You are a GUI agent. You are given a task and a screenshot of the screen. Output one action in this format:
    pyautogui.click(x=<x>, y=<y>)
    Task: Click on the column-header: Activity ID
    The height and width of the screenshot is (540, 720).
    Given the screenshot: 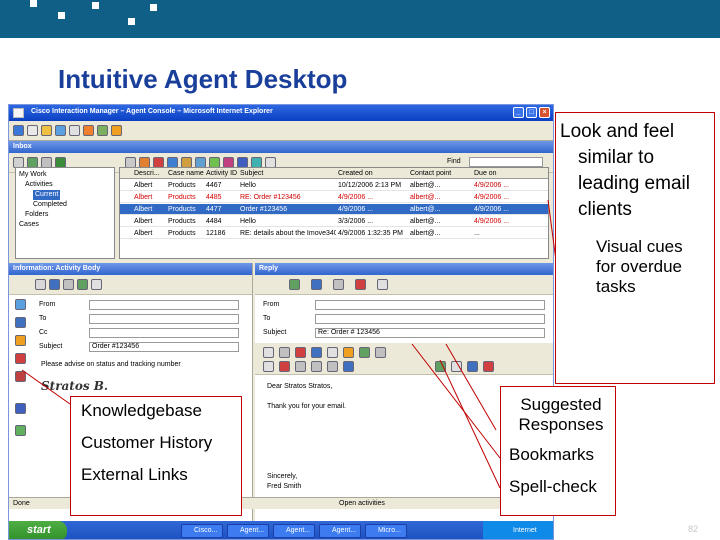 What is the action you would take?
    pyautogui.click(x=222, y=174)
    